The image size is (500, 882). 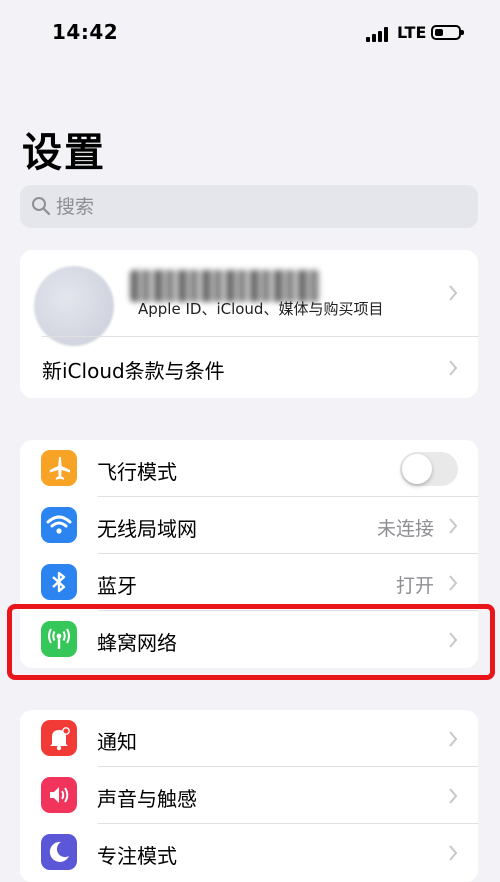 I want to click on profile-subtitle: Apple ID、iCloud、媒体与购买项目, so click(x=261, y=309).